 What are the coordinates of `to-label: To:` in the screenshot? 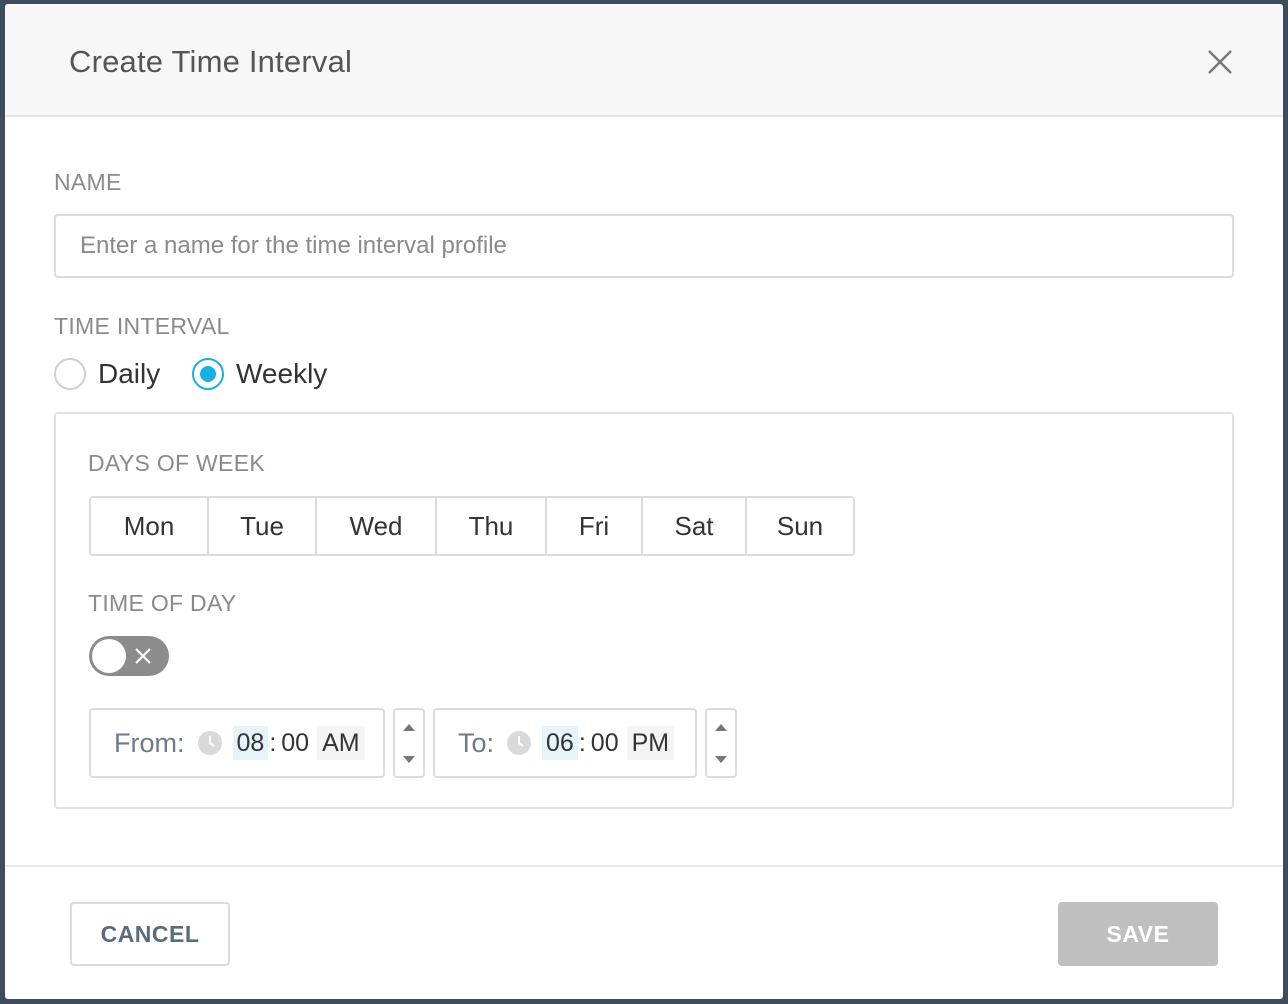 It's located at (476, 742).